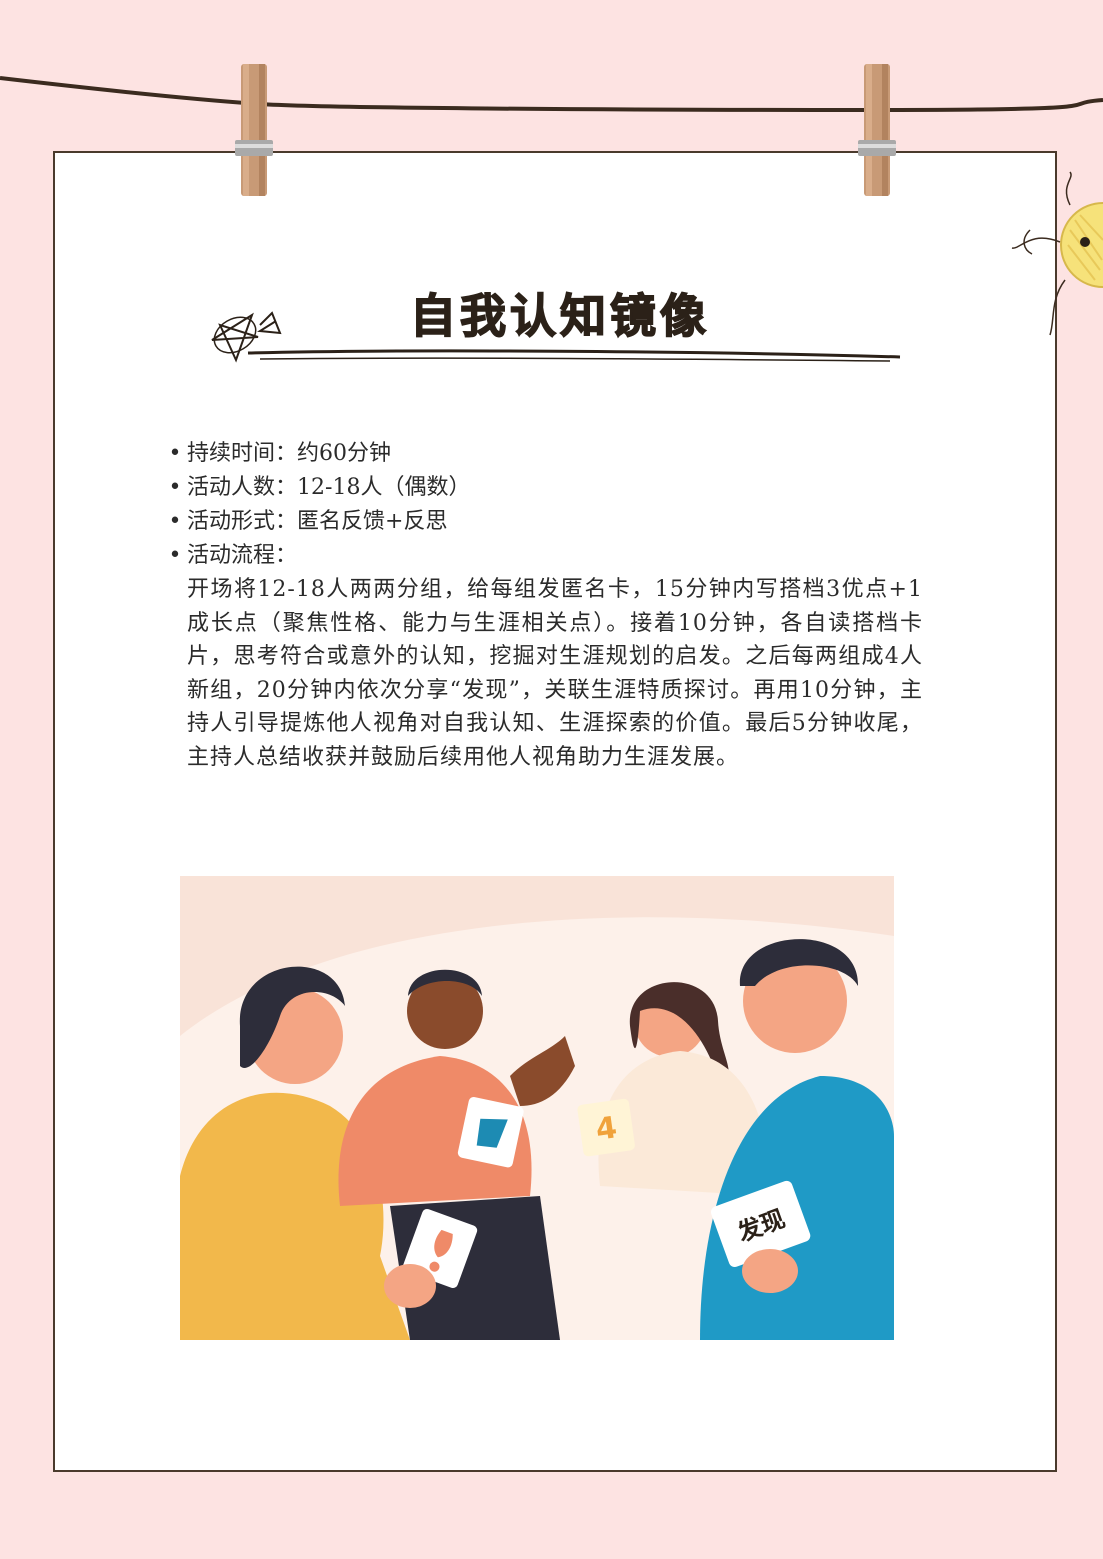  Describe the element at coordinates (372, 521) in the screenshot. I see `info-value: 匿名反馈+反思` at that location.